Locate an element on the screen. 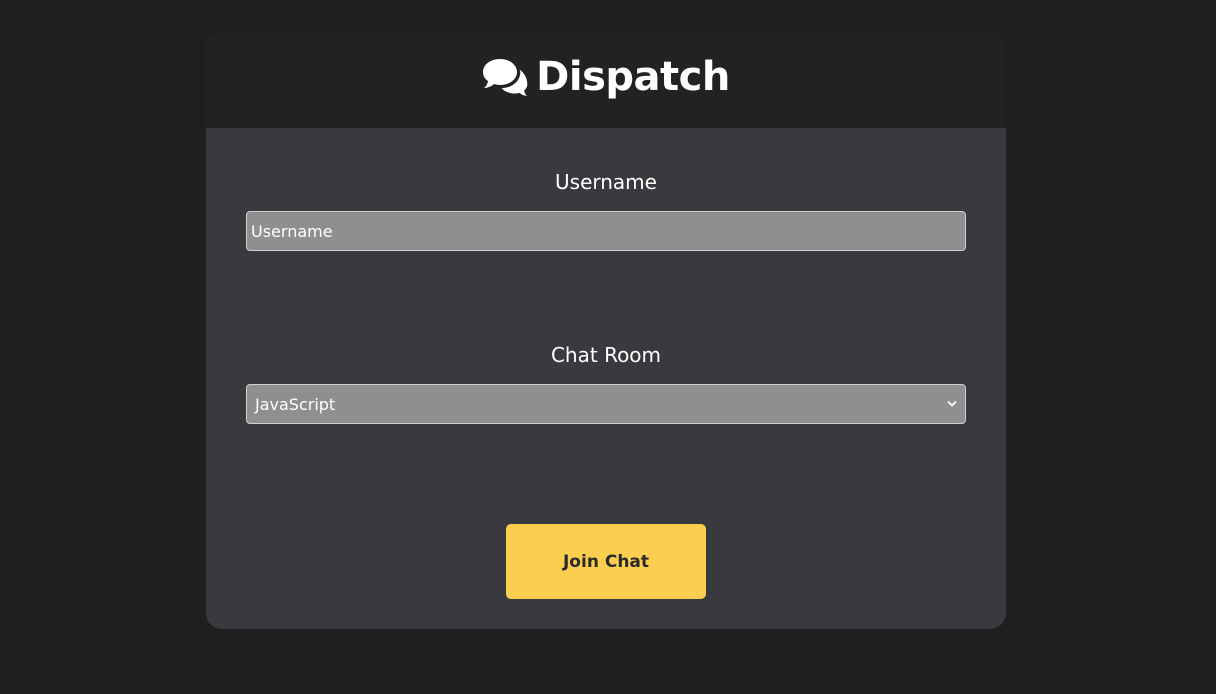 The height and width of the screenshot is (694, 1216). chat-room-label: Chat Room is located at coordinates (606, 355).